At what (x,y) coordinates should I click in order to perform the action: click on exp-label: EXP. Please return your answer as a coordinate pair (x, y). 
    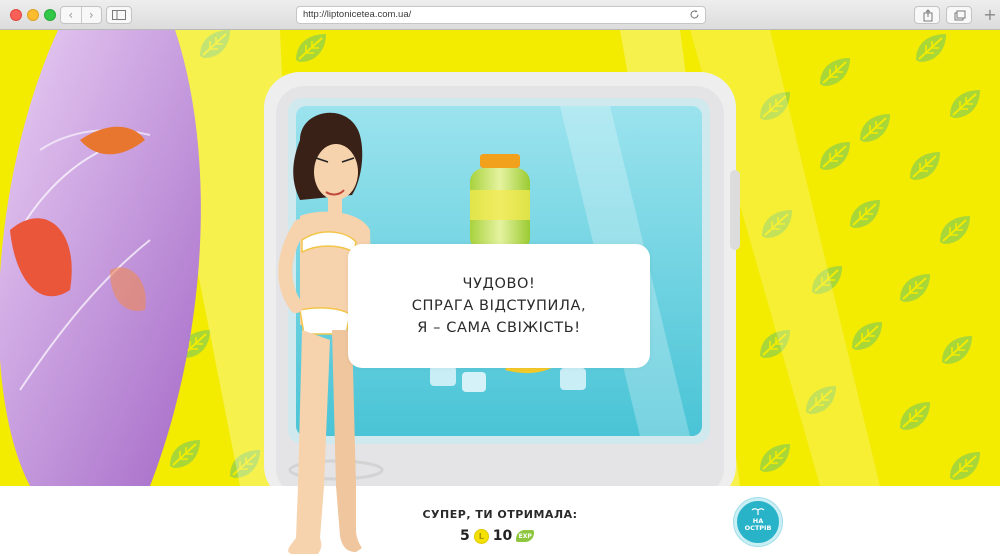
    Looking at the image, I should click on (525, 536).